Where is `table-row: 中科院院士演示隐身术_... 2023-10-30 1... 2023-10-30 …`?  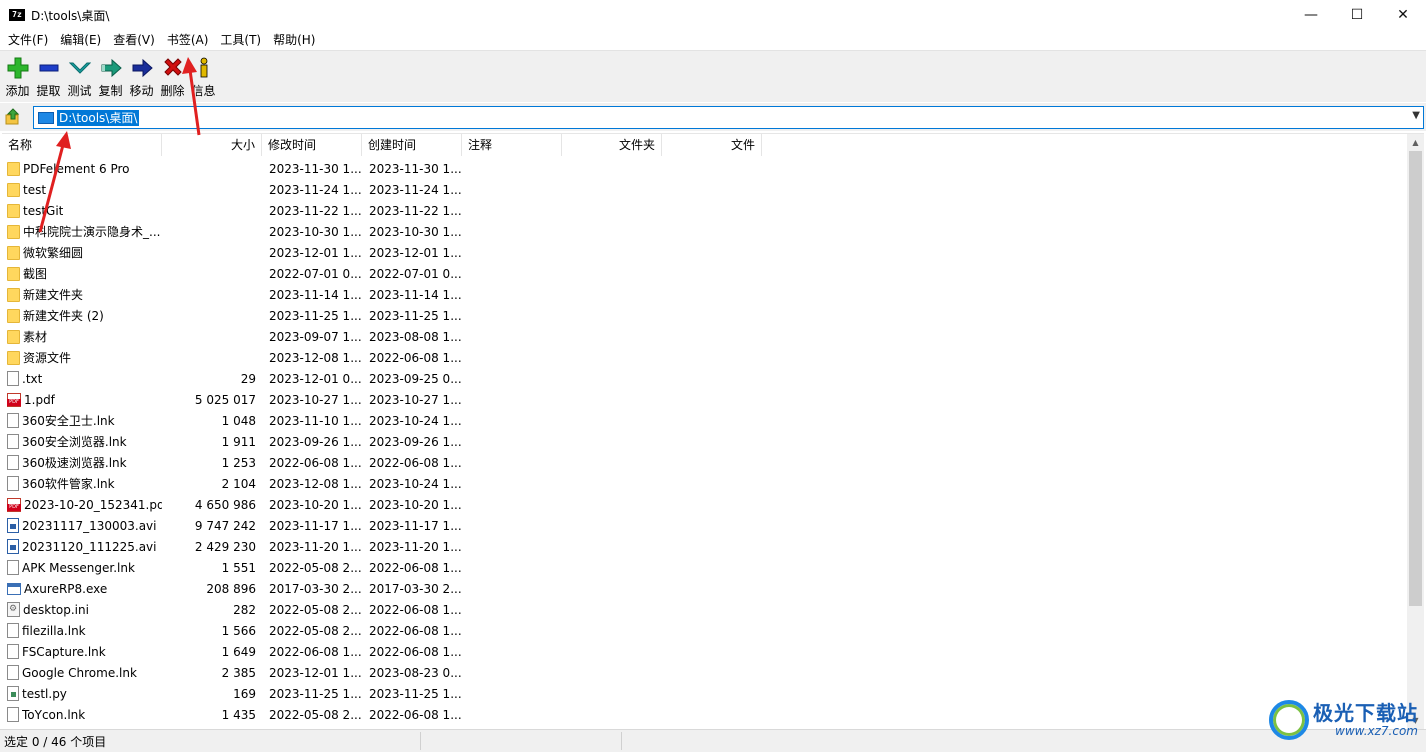
table-row: 中科院院士演示隐身术_... 2023-10-30 1... 2023-10-30 … is located at coordinates (704, 231).